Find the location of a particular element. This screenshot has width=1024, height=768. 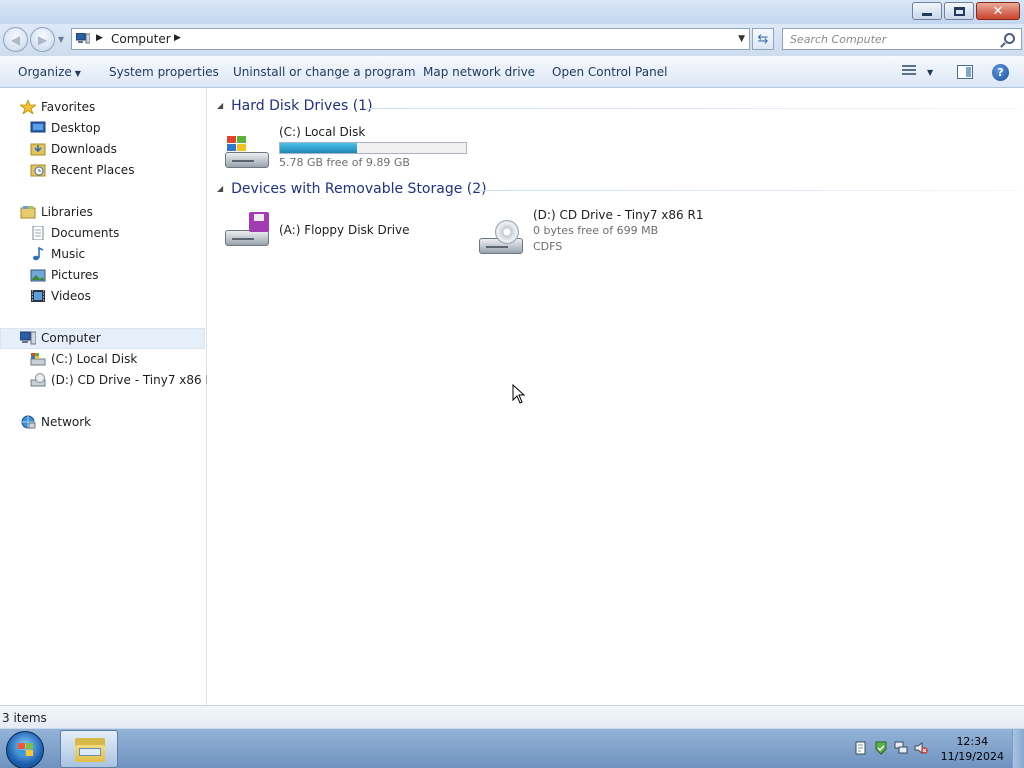

recent-places-icon is located at coordinates (38, 170).